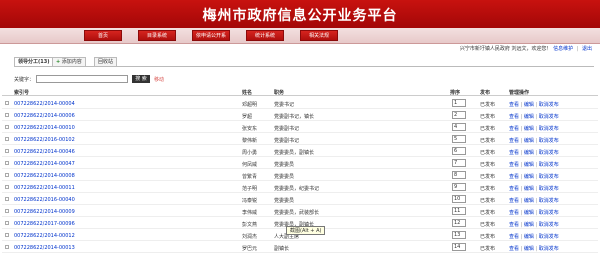 Image resolution: width=600 pixels, height=266 pixels. Describe the element at coordinates (459, 151) in the screenshot. I see `order-input: 6` at that location.